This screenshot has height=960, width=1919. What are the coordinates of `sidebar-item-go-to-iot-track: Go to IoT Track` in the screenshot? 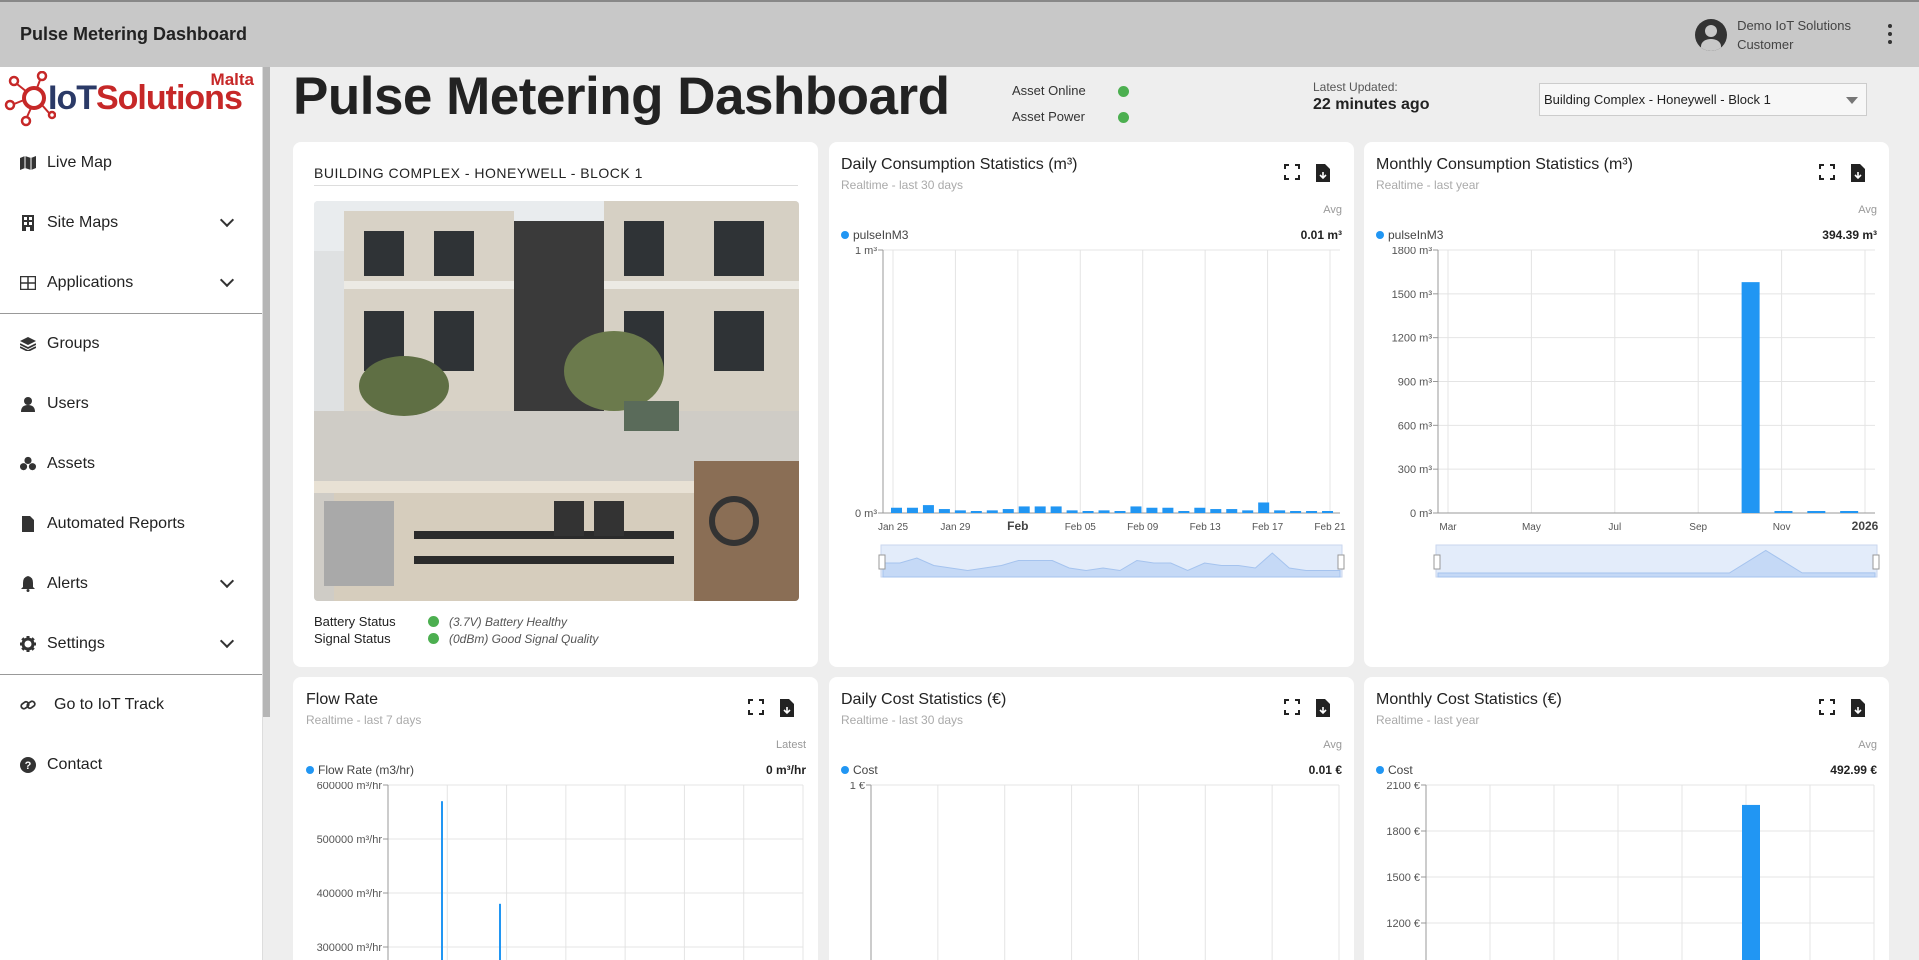 It's located at (131, 705).